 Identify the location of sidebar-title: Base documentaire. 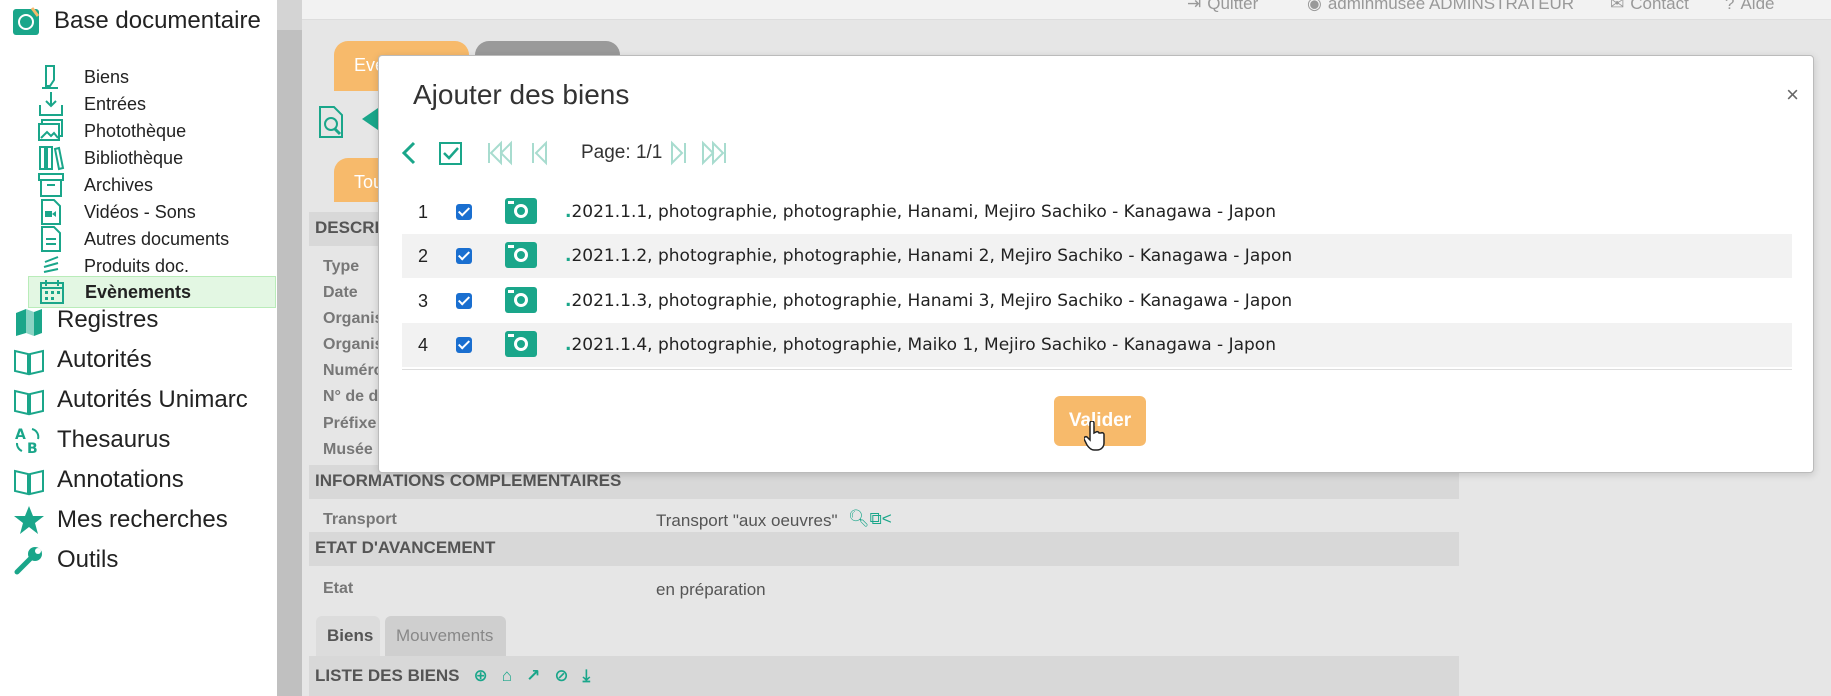
(157, 20).